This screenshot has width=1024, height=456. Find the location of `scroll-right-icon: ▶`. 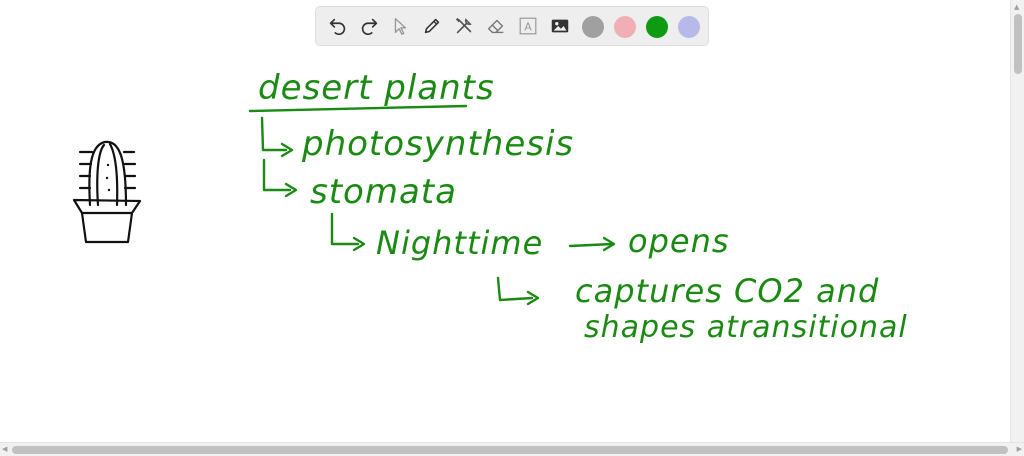

scroll-right-icon: ▶ is located at coordinates (1019, 449).